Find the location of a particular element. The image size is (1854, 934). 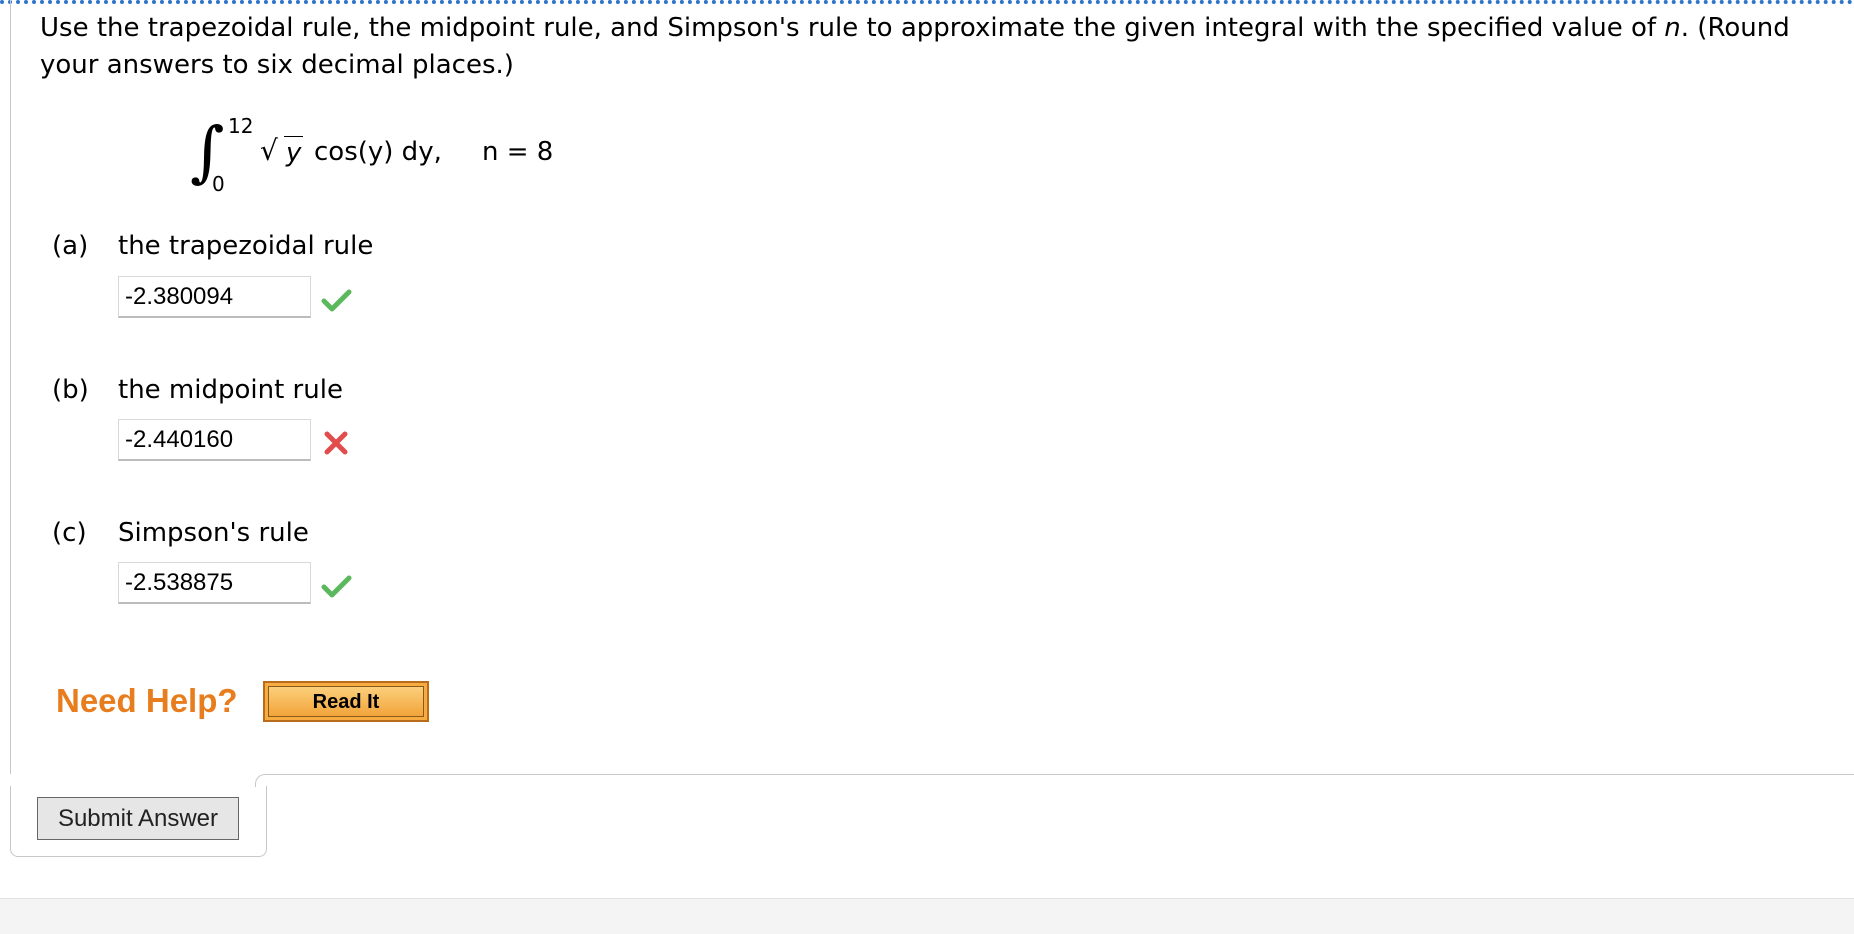

integrand-rest: cos(y) dy, is located at coordinates (378, 152).